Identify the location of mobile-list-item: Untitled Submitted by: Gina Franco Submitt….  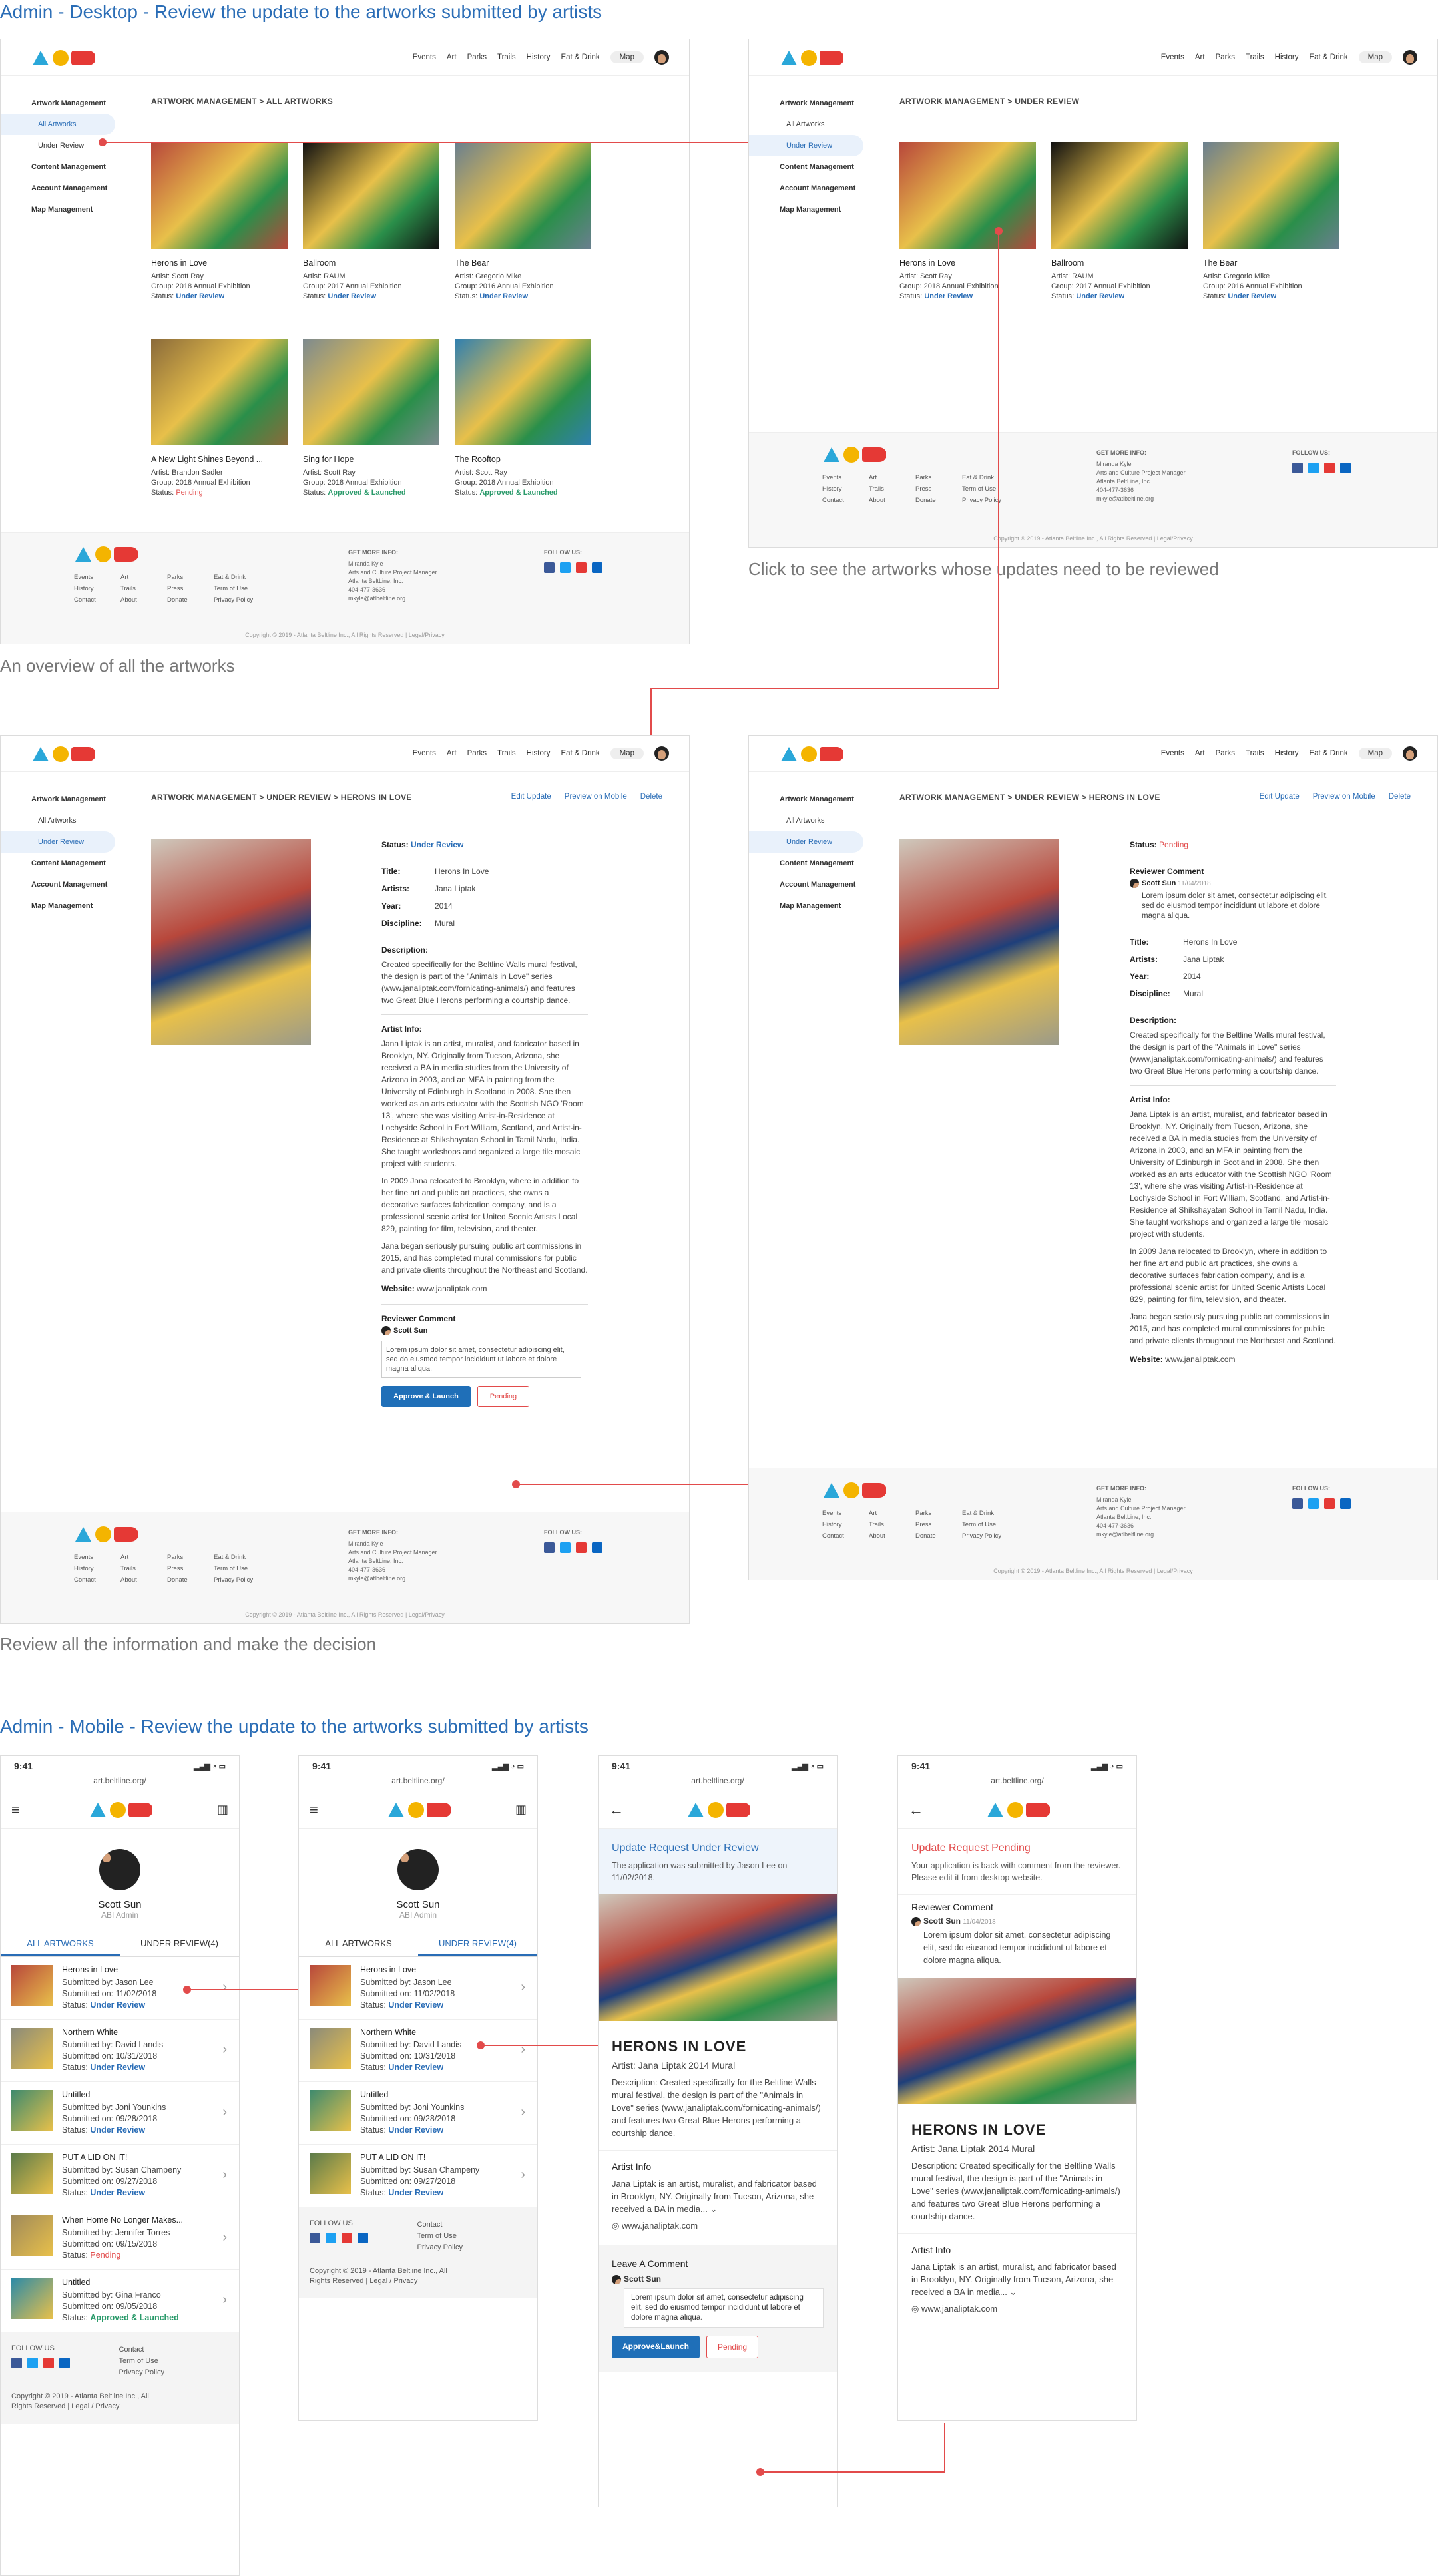
(120, 2301).